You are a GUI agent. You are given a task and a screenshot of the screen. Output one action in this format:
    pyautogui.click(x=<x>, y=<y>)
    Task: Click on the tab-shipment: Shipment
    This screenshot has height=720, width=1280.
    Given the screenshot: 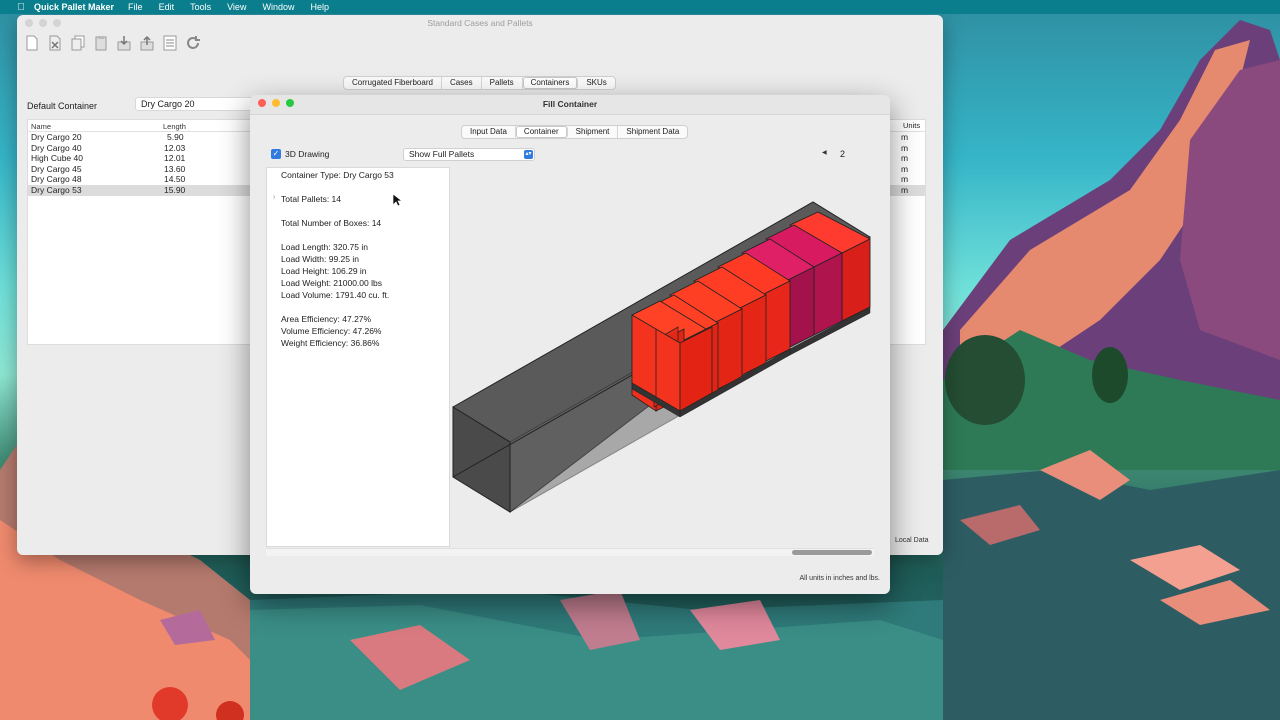 What is the action you would take?
    pyautogui.click(x=593, y=132)
    